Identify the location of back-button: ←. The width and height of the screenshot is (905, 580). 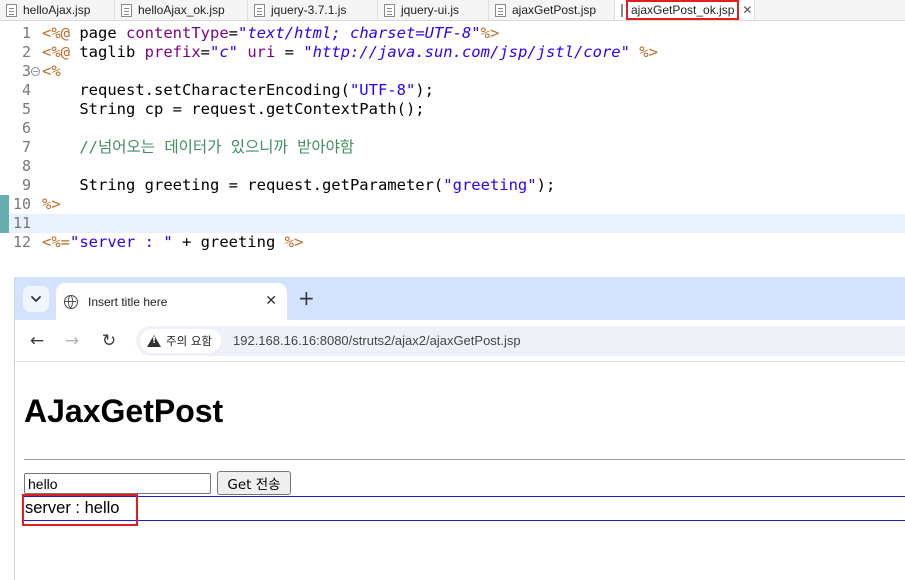
(37, 341).